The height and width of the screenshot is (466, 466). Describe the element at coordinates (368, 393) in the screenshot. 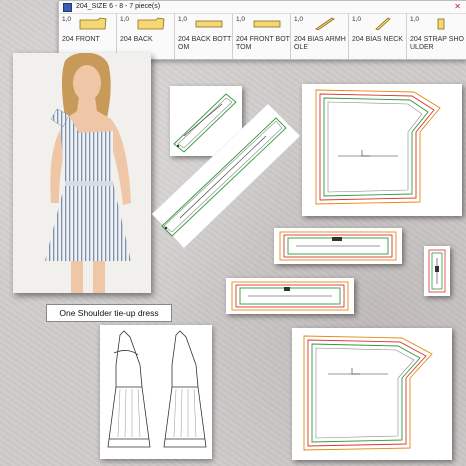

I see `back-pattern` at that location.